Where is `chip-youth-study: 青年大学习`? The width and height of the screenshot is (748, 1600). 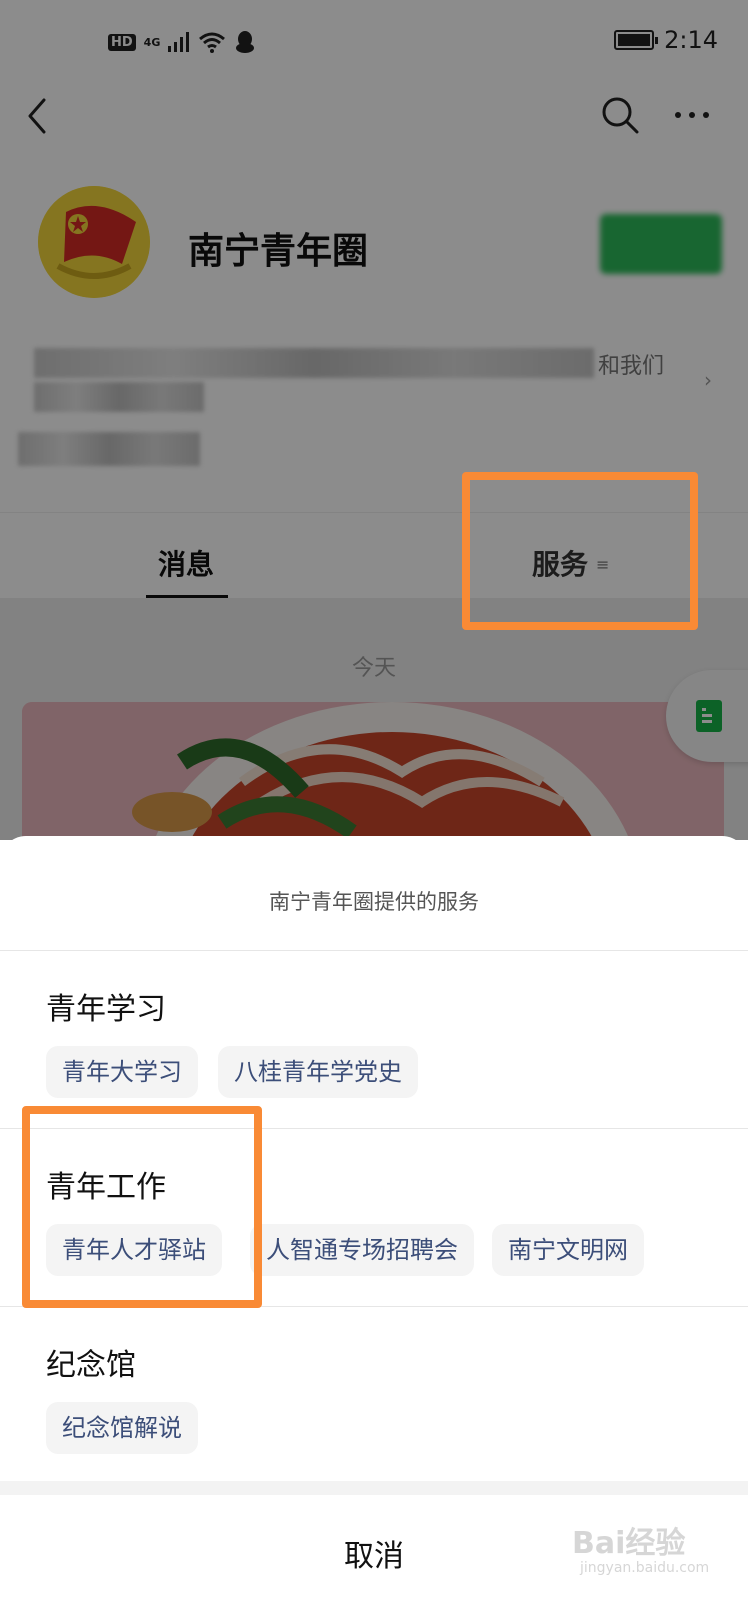 chip-youth-study: 青年大学习 is located at coordinates (122, 1072).